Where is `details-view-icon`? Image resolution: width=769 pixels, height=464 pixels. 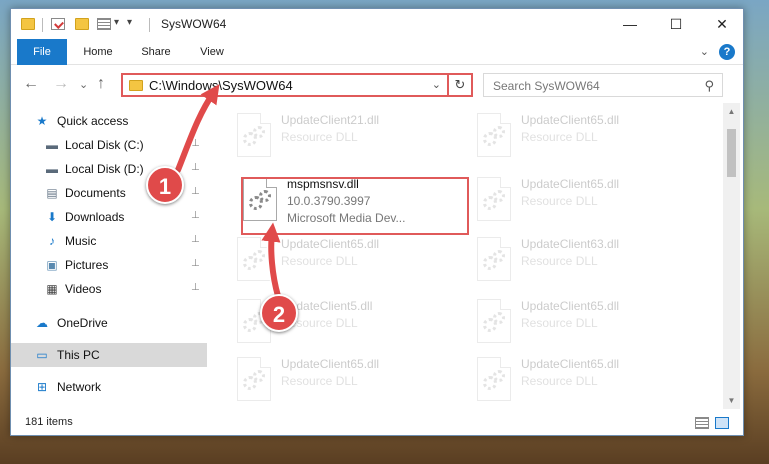
details-view-icon is located at coordinates (702, 423).